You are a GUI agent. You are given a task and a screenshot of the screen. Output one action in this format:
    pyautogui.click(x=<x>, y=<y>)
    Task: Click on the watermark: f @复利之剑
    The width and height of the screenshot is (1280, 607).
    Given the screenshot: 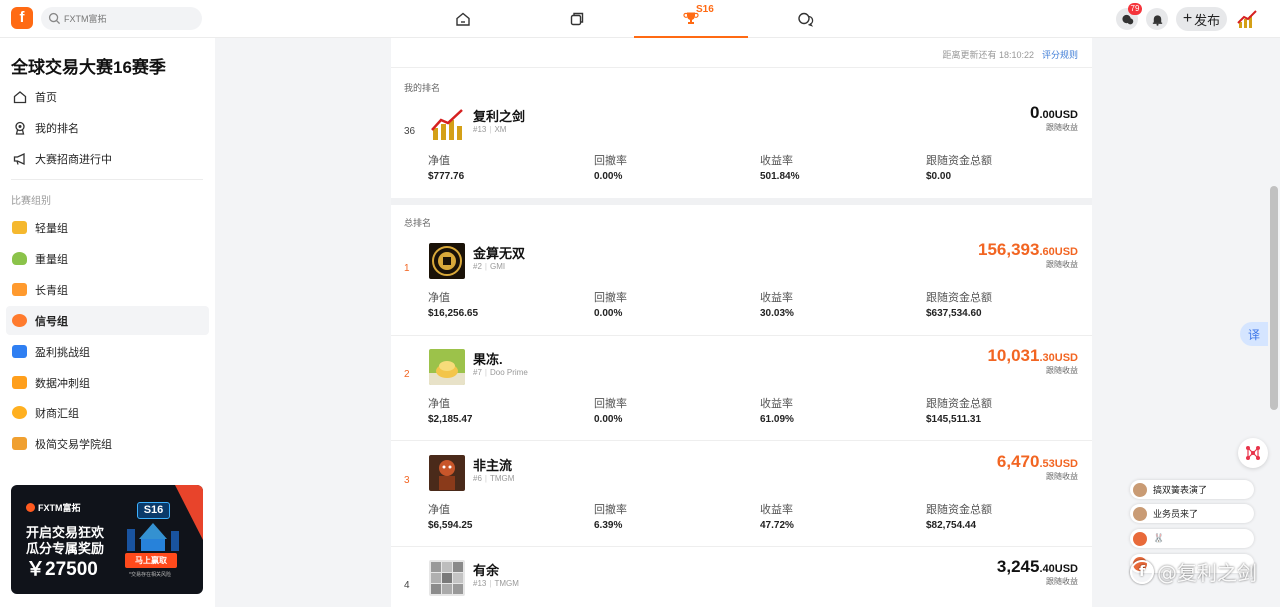 What is the action you would take?
    pyautogui.click(x=1193, y=571)
    